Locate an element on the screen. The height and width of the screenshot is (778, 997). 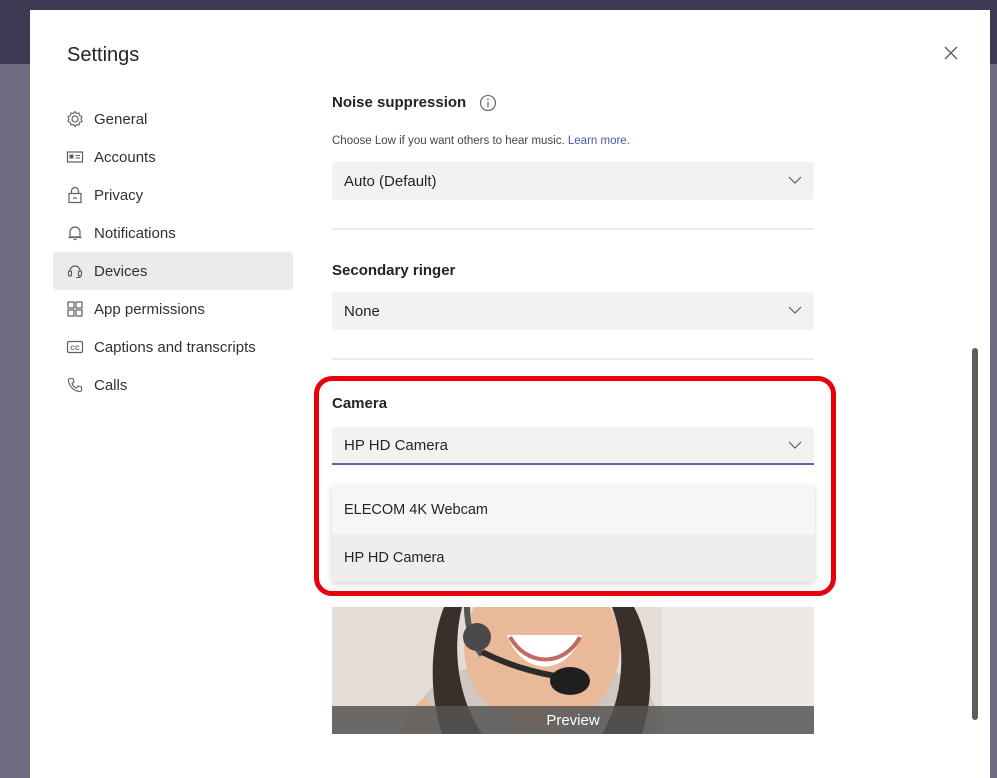
nav-item-captions: CC Captions and transcripts is located at coordinates (173, 347).